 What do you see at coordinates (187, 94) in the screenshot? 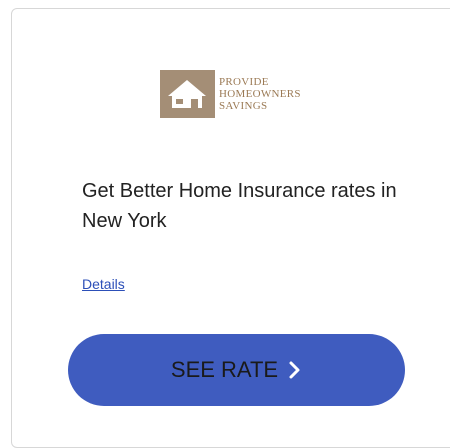
I see `house-icon` at bounding box center [187, 94].